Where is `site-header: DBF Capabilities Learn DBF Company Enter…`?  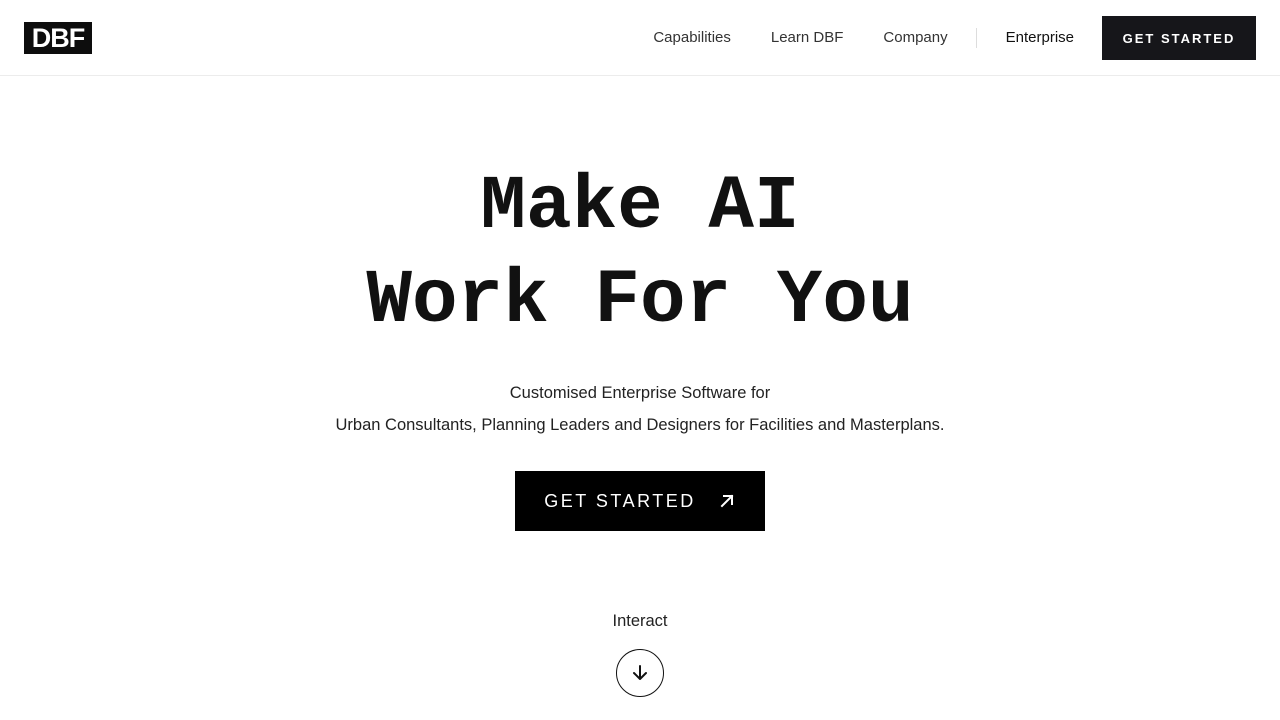
site-header: DBF Capabilities Learn DBF Company Enter… is located at coordinates (640, 38).